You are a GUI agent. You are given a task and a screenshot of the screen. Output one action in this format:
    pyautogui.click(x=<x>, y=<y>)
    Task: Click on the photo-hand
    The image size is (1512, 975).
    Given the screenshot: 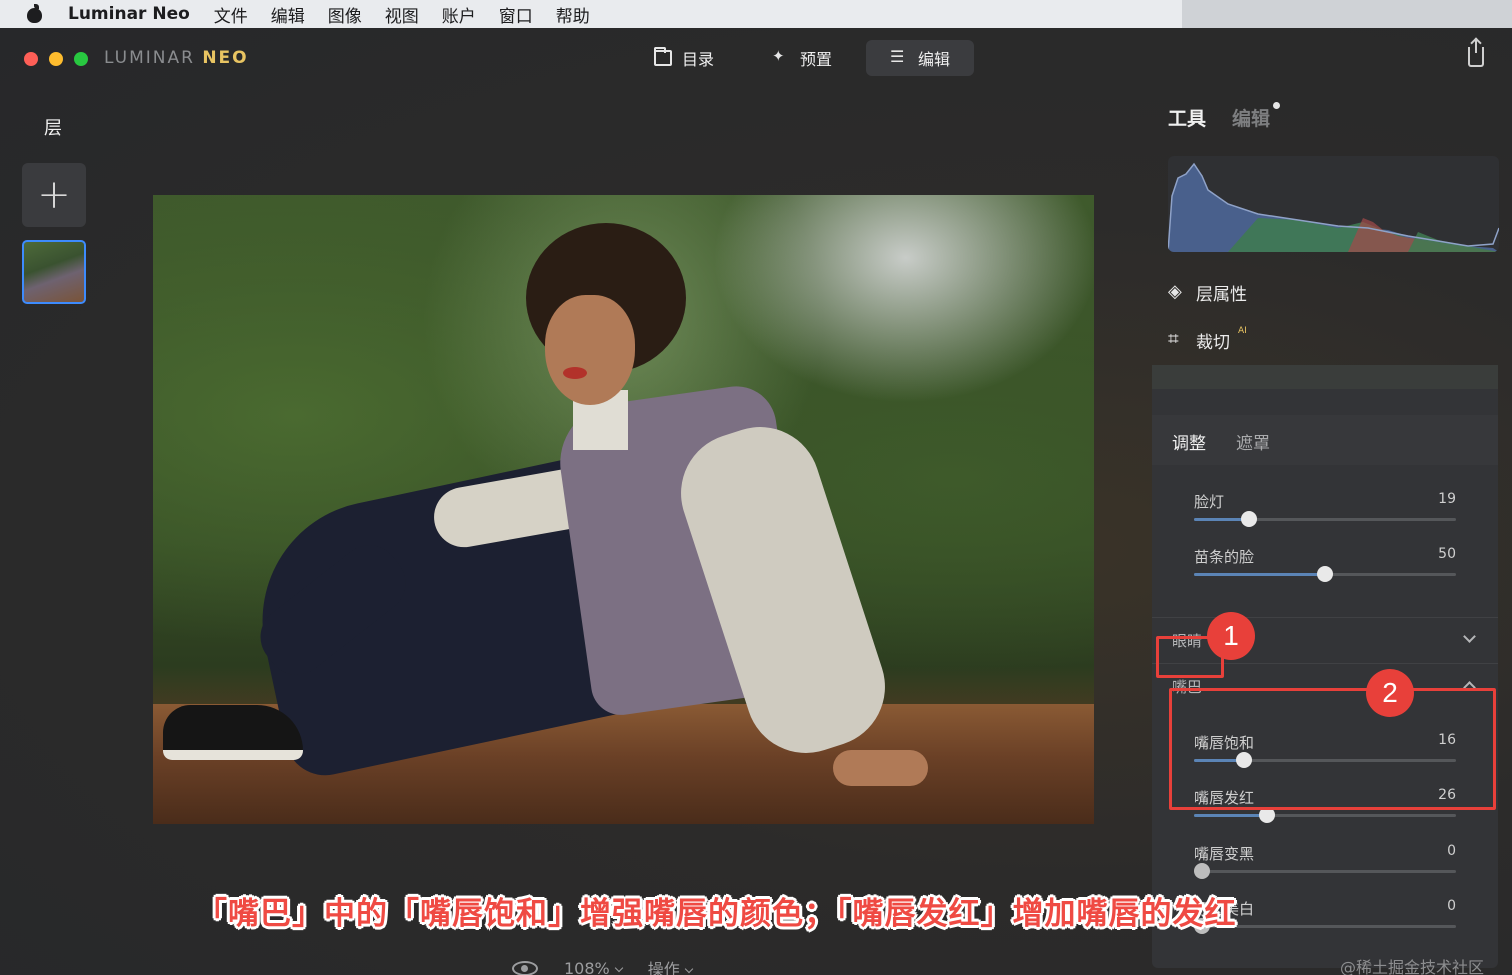 What is the action you would take?
    pyautogui.click(x=880, y=768)
    